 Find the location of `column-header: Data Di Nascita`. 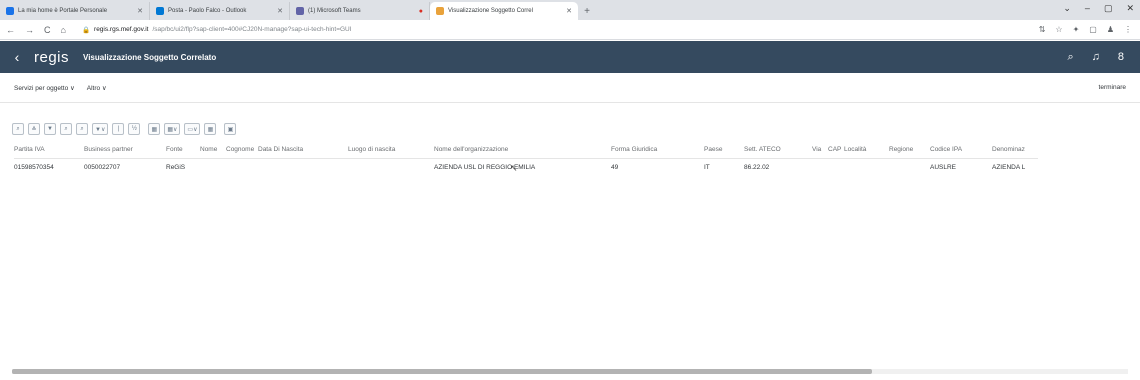

column-header: Data Di Nascita is located at coordinates (303, 150).